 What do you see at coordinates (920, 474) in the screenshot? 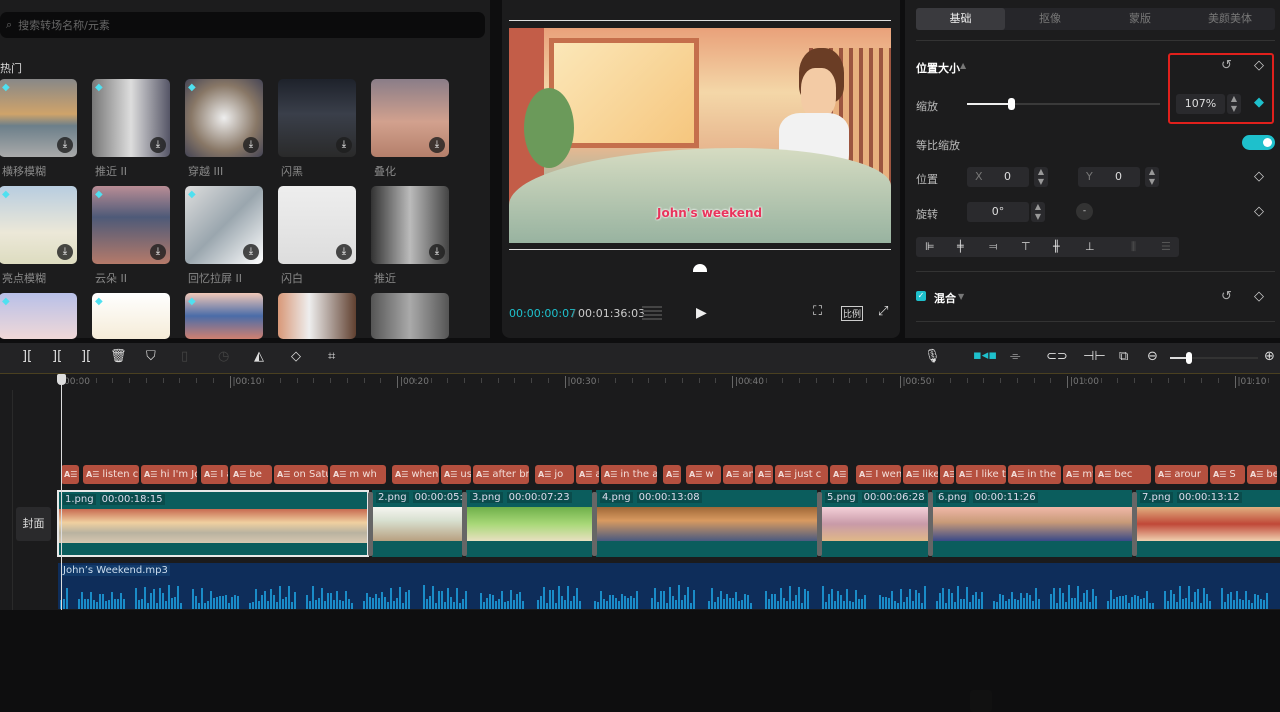
I see `subtitle-clip: A☰like cl` at bounding box center [920, 474].